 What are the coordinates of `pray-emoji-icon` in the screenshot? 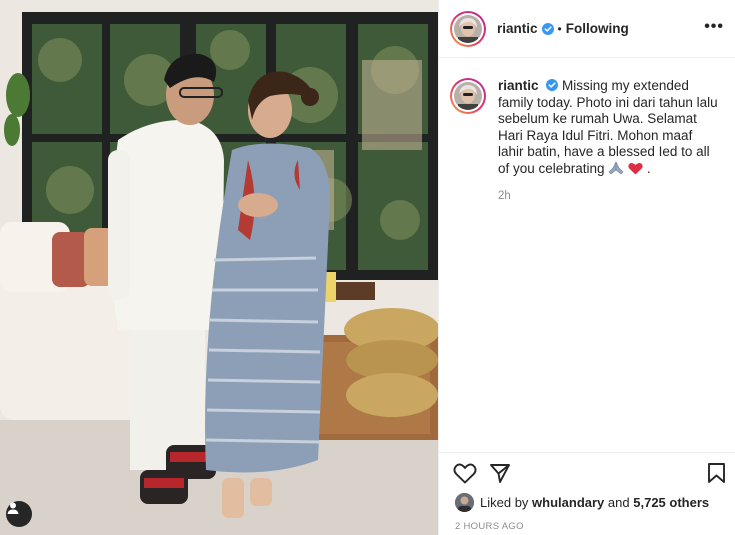 It's located at (616, 167).